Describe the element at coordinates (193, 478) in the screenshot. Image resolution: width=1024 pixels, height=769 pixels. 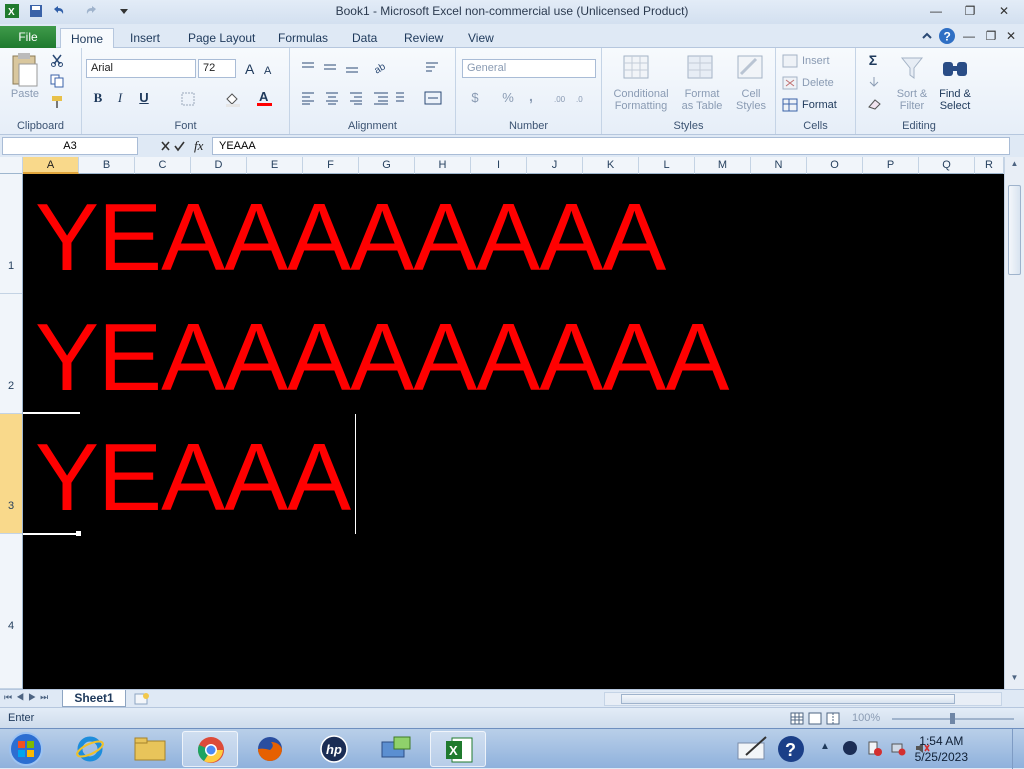
I see `cell-a3: YEAAA` at that location.